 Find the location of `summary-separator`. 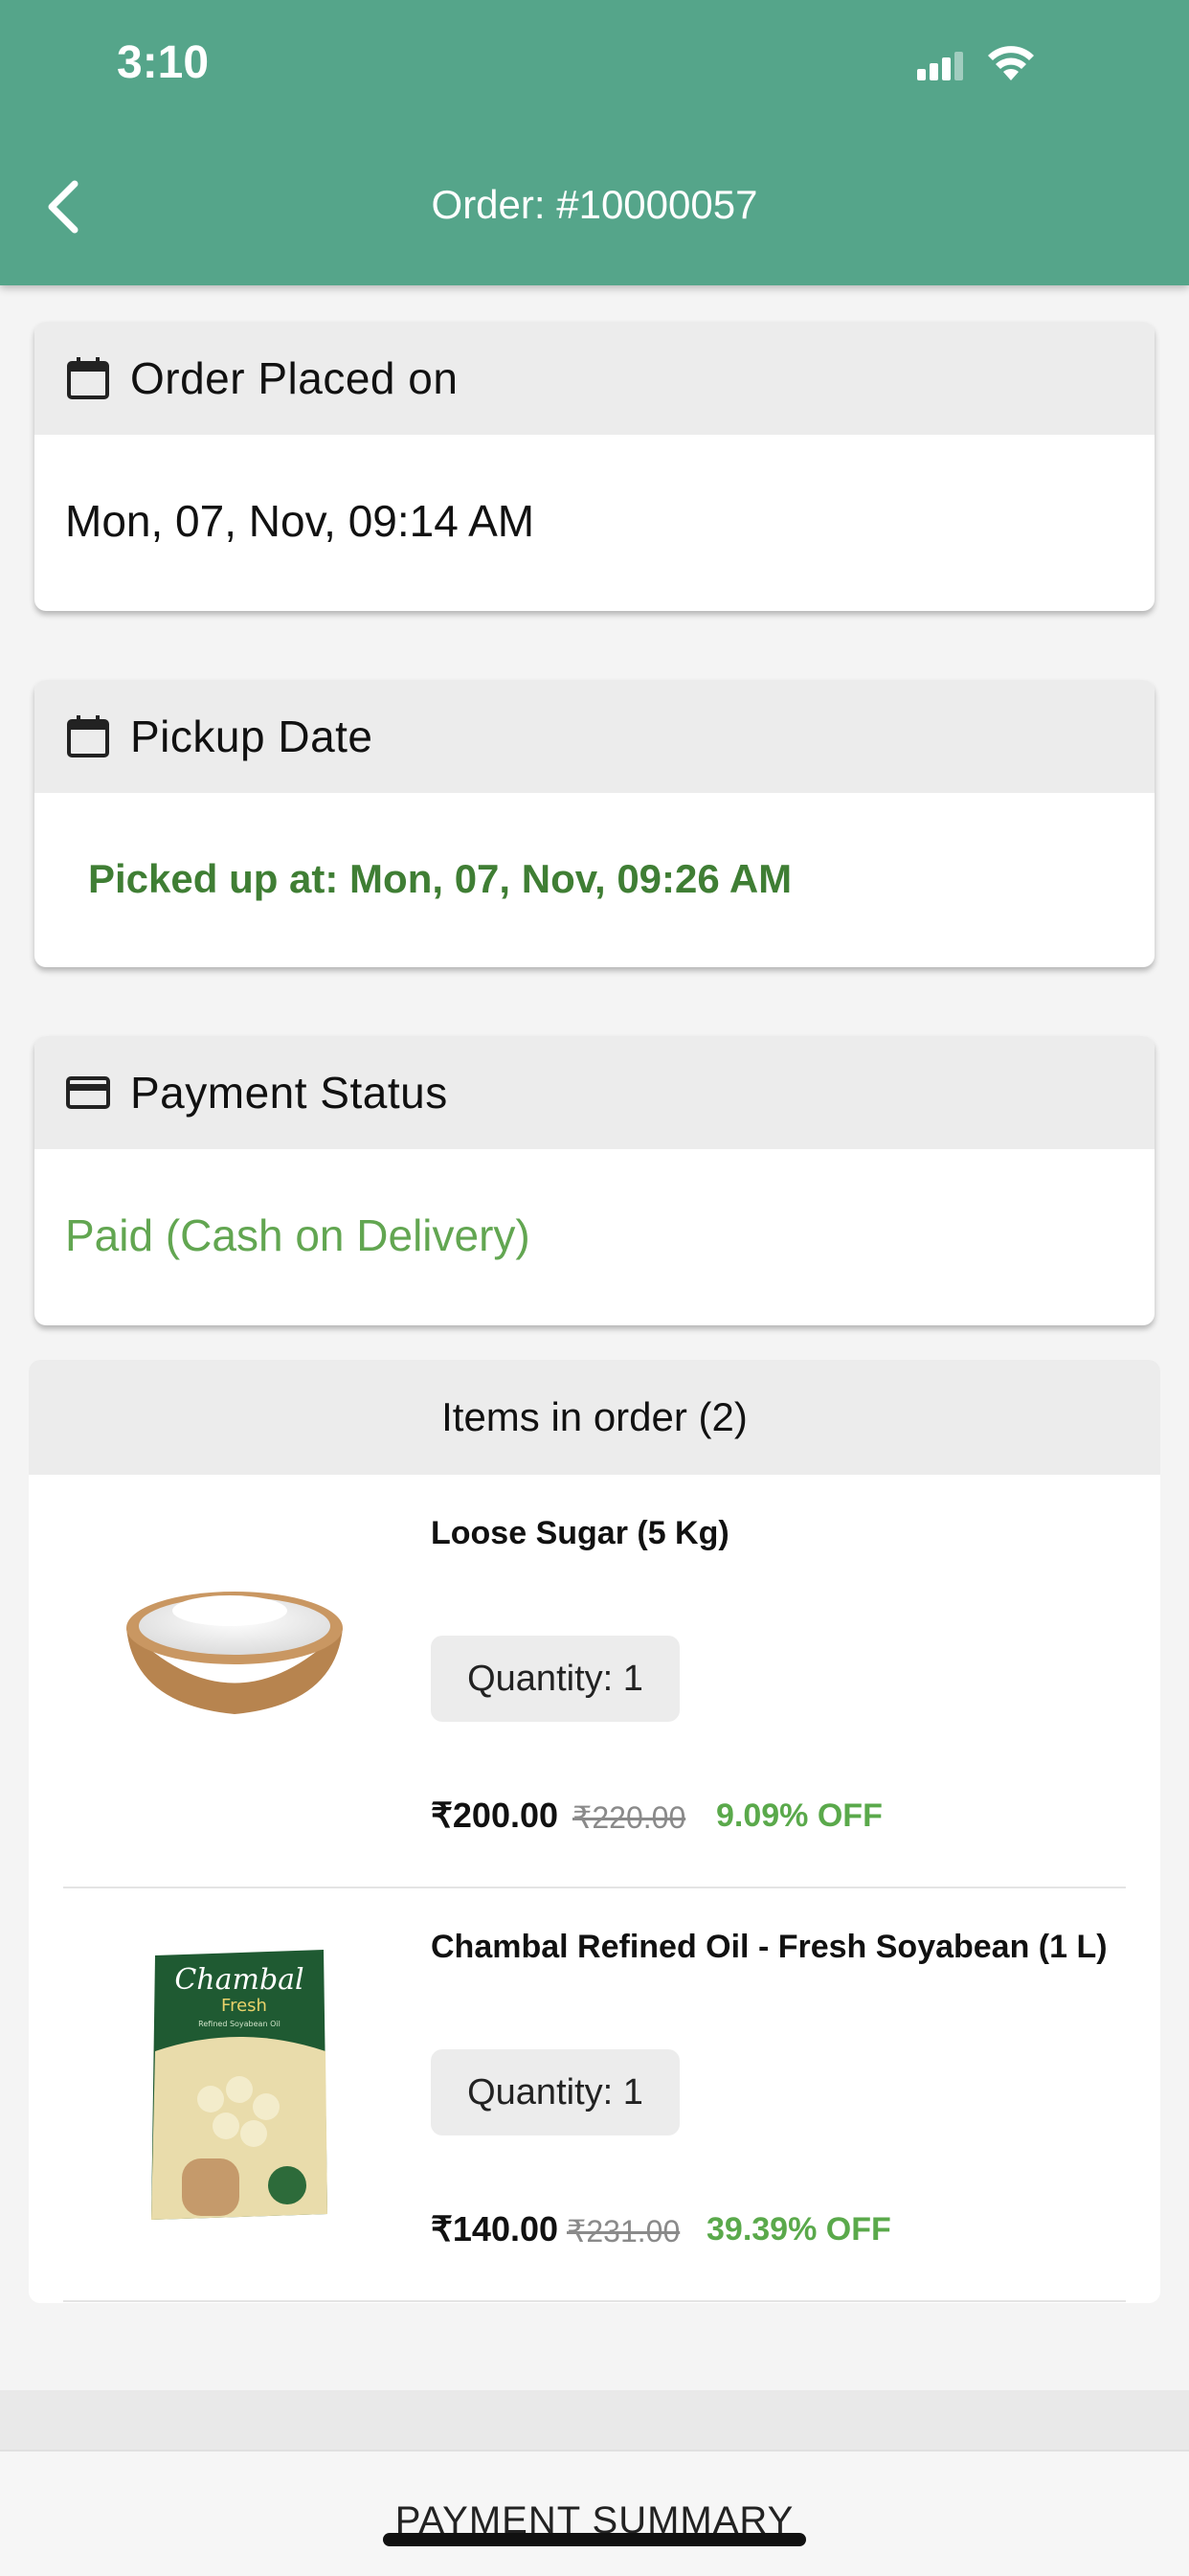

summary-separator is located at coordinates (594, 2421).